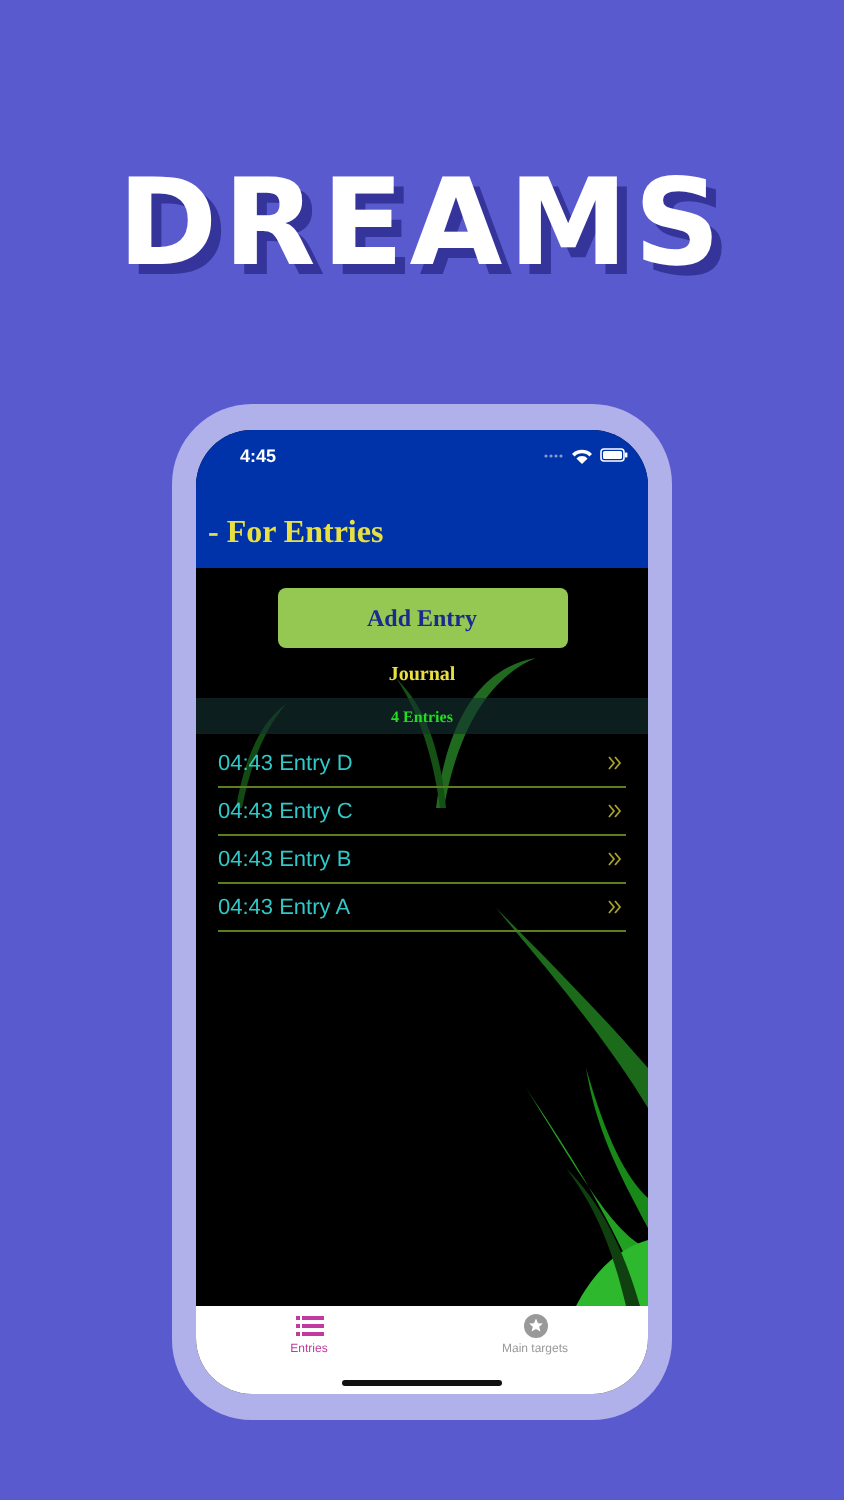 This screenshot has height=1500, width=844. I want to click on section-title: Journal, so click(422, 677).